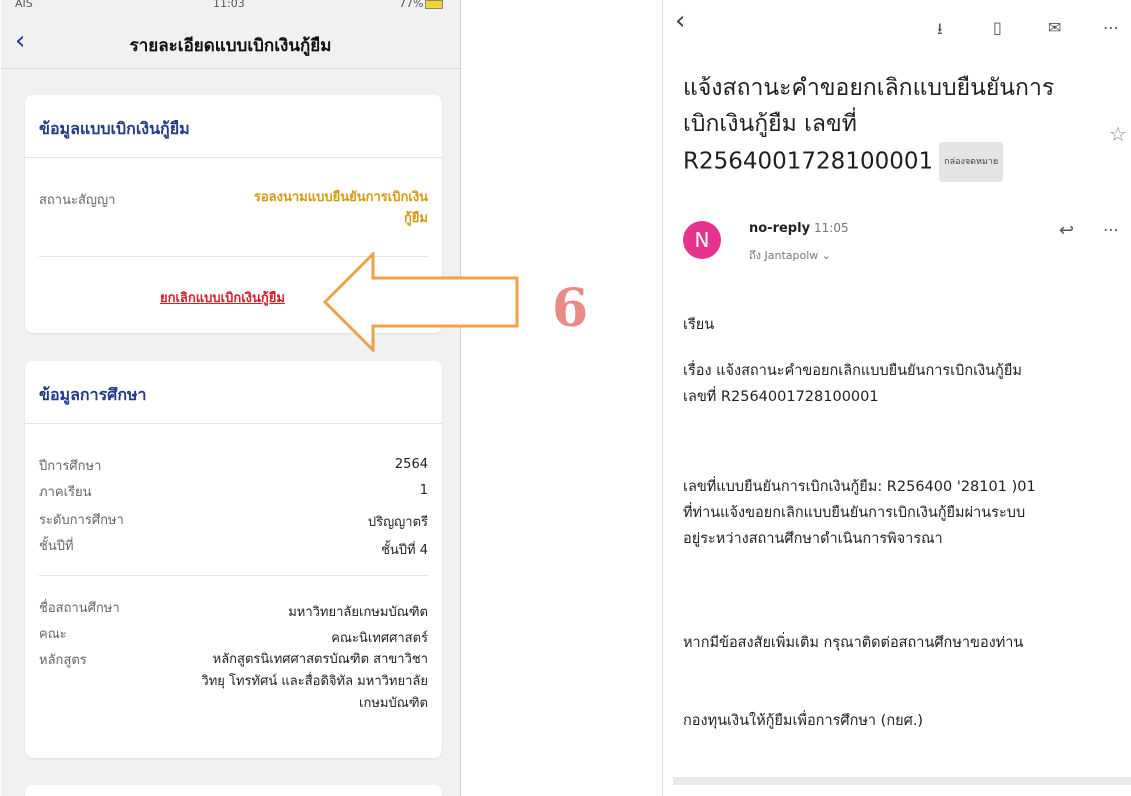 This screenshot has width=1131, height=796. I want to click on mail-icon: ✉, so click(1054, 27).